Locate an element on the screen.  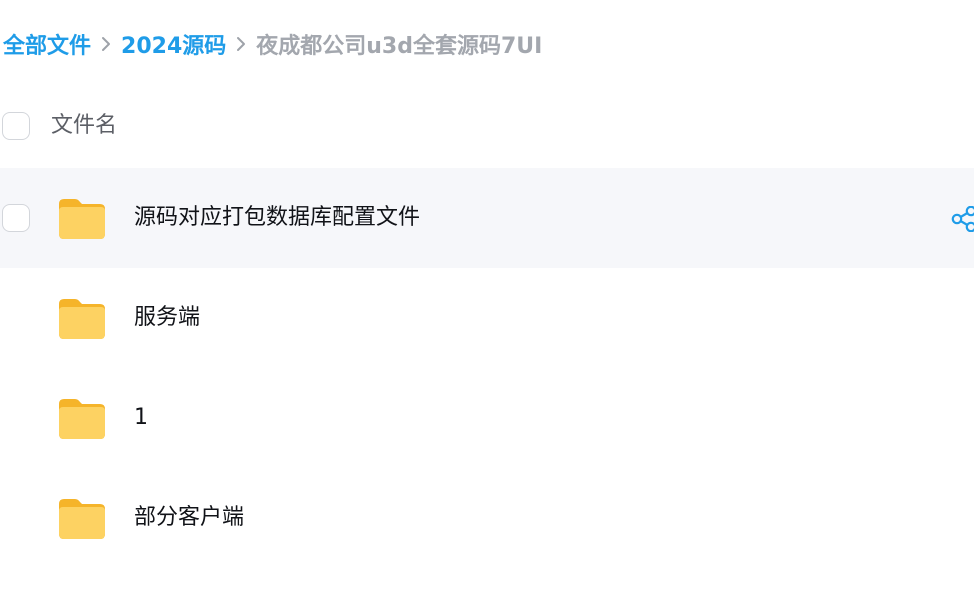
share-icon is located at coordinates (962, 219).